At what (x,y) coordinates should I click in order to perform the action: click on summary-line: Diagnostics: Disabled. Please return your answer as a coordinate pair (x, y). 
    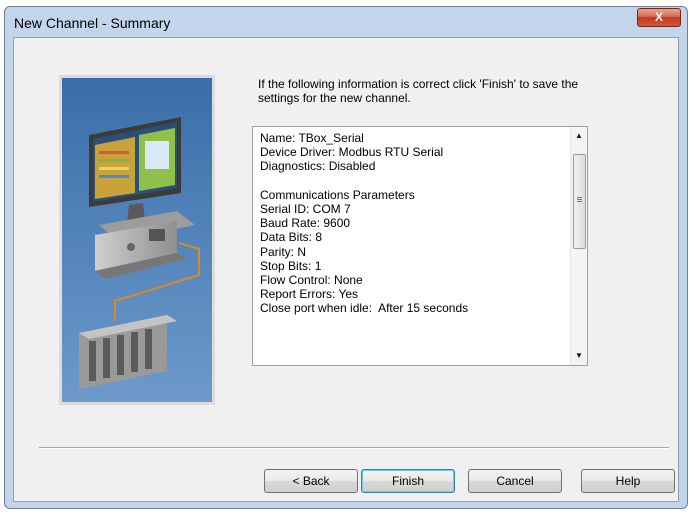
    Looking at the image, I should click on (318, 166).